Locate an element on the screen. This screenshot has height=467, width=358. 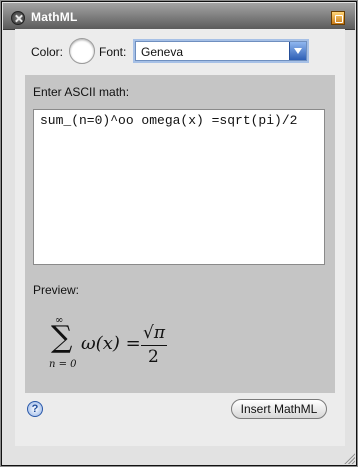
font-select: Geneva is located at coordinates (221, 51).